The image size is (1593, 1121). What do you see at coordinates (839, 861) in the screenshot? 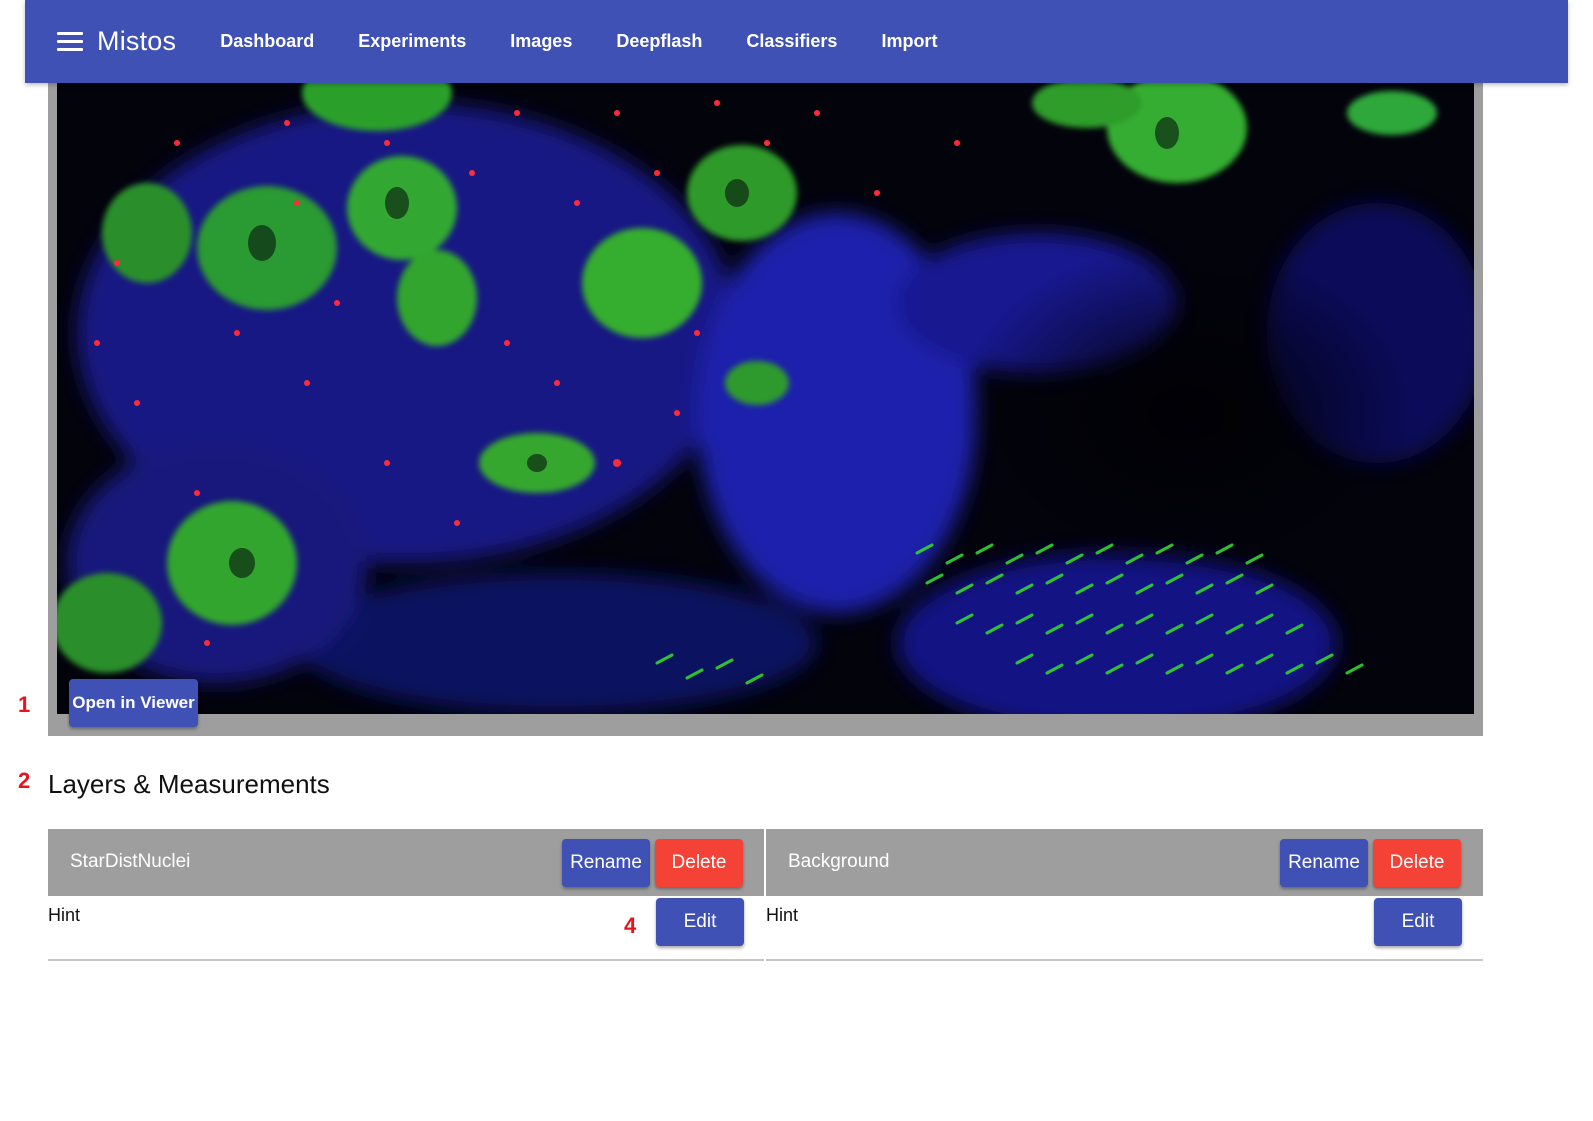
I see `layer-name: Background` at bounding box center [839, 861].